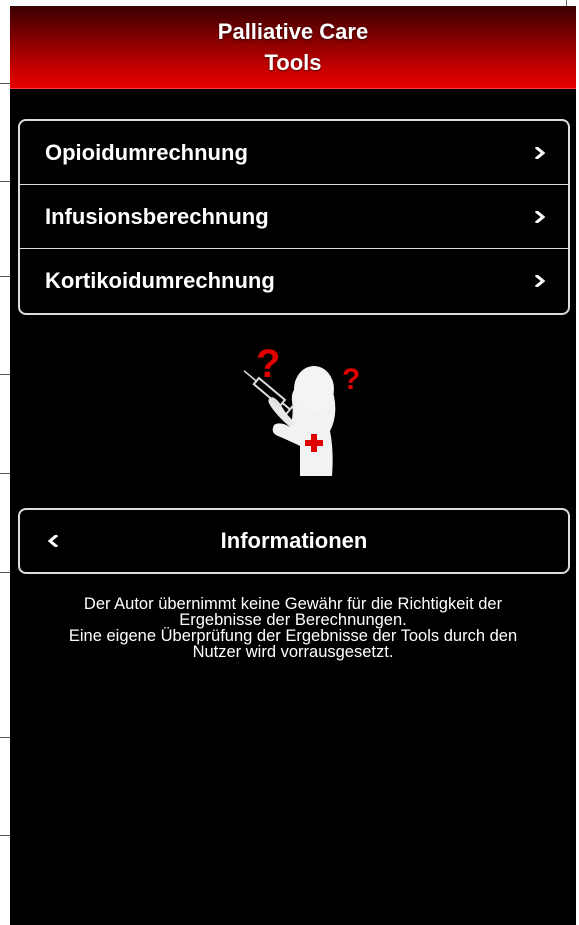 The height and width of the screenshot is (925, 579). What do you see at coordinates (293, 652) in the screenshot?
I see `disclaimer-line: Nutzer wird vorrausgesetzt.` at bounding box center [293, 652].